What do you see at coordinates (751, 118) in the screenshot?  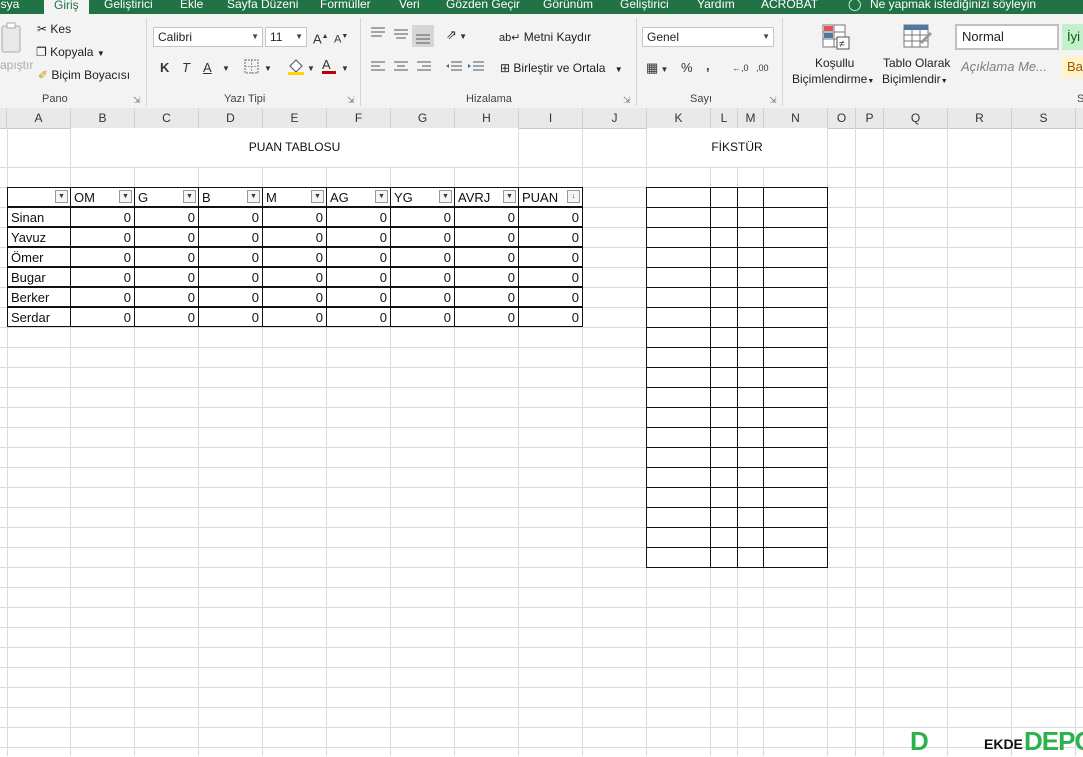 I see `column-header-m: M` at bounding box center [751, 118].